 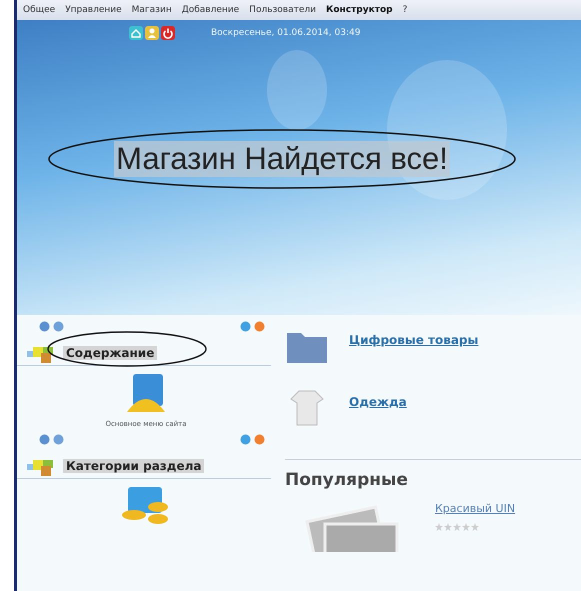 What do you see at coordinates (152, 10) in the screenshot?
I see `menu-item: Магазин` at bounding box center [152, 10].